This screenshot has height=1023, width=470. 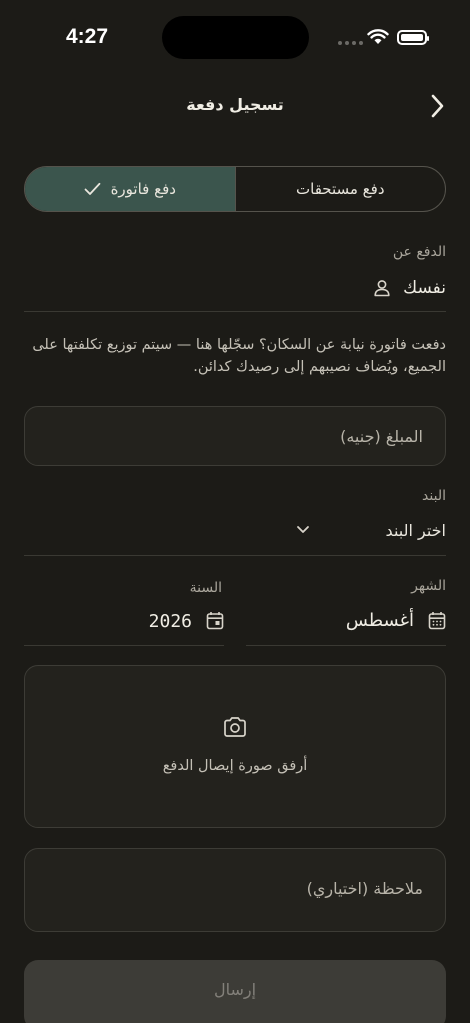 What do you see at coordinates (350, 43) in the screenshot?
I see `signal-icon` at bounding box center [350, 43].